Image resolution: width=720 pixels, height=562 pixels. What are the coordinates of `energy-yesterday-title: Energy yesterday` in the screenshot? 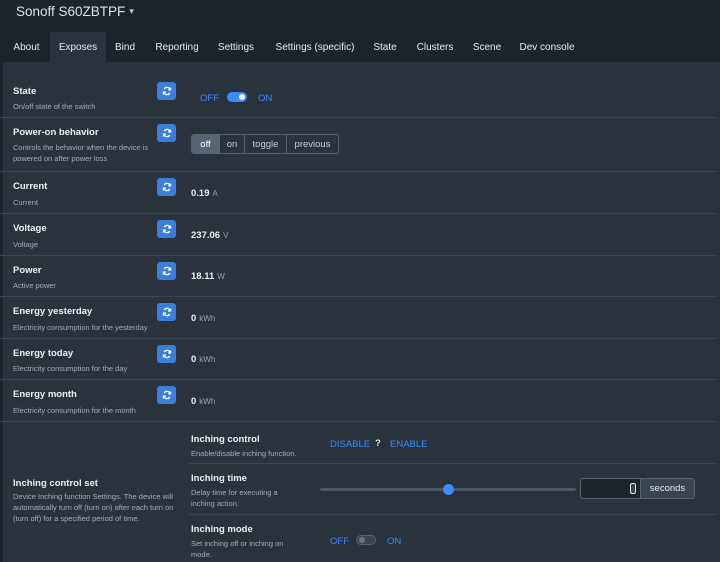 It's located at (53, 311).